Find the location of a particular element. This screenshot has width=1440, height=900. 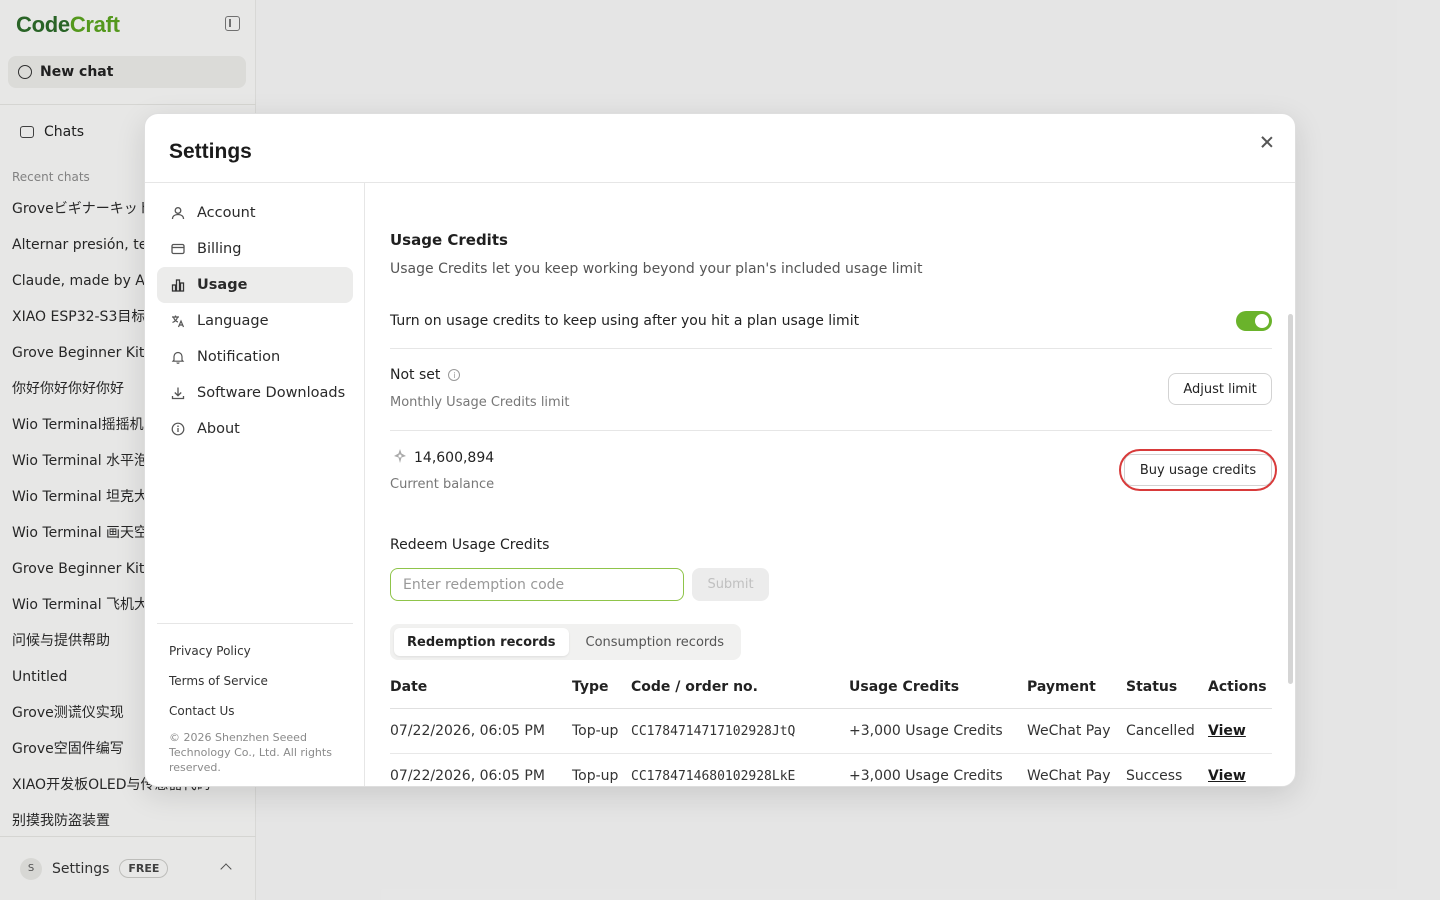

close-icon is located at coordinates (1267, 142).